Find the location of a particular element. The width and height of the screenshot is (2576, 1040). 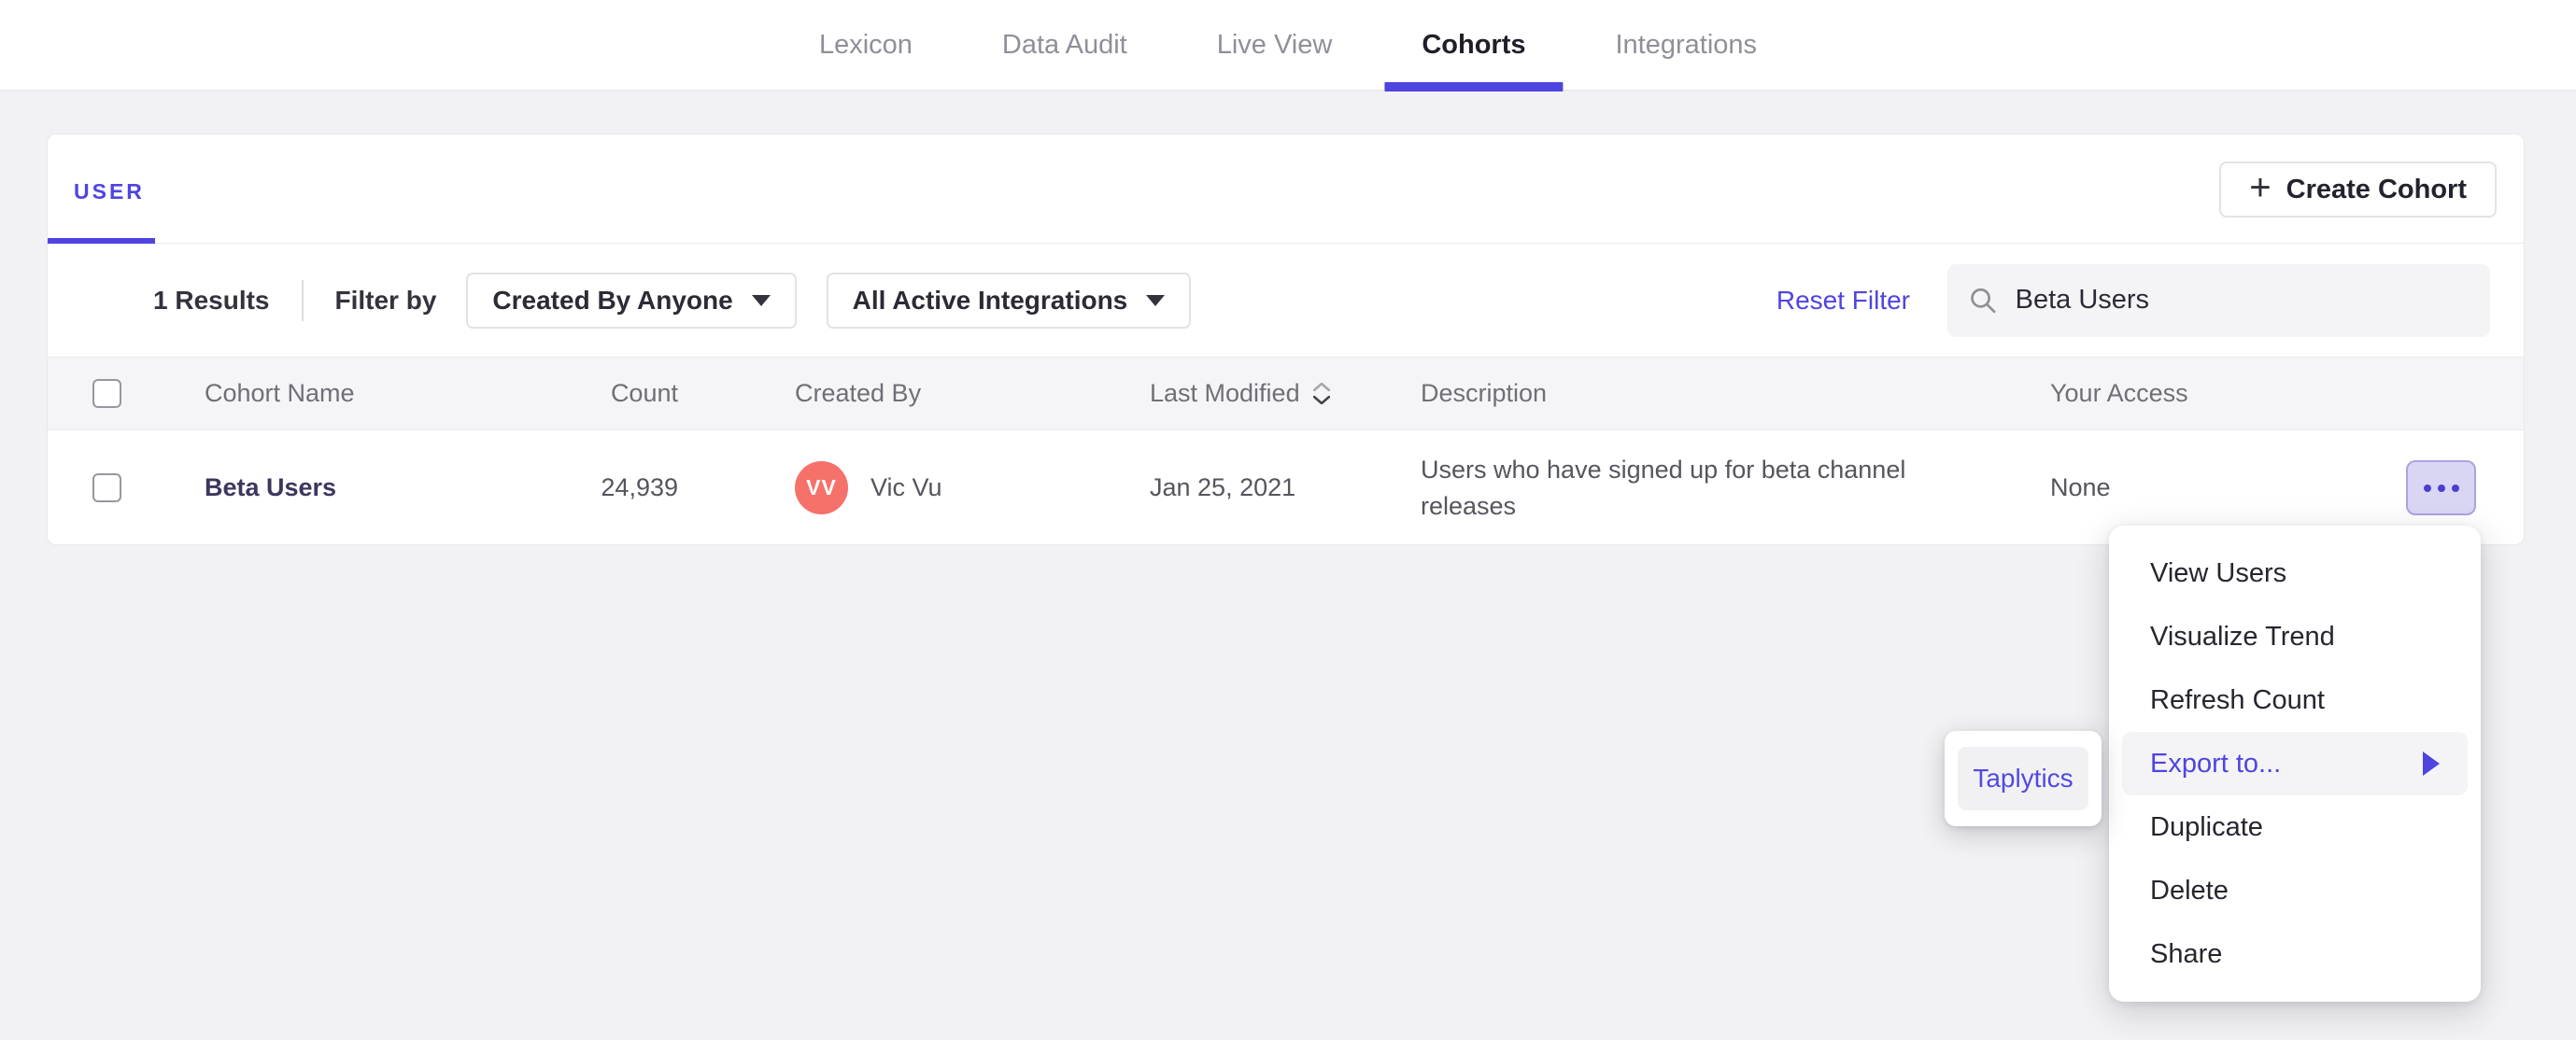

created-by-dropdown: Created By Anyone is located at coordinates (631, 300).